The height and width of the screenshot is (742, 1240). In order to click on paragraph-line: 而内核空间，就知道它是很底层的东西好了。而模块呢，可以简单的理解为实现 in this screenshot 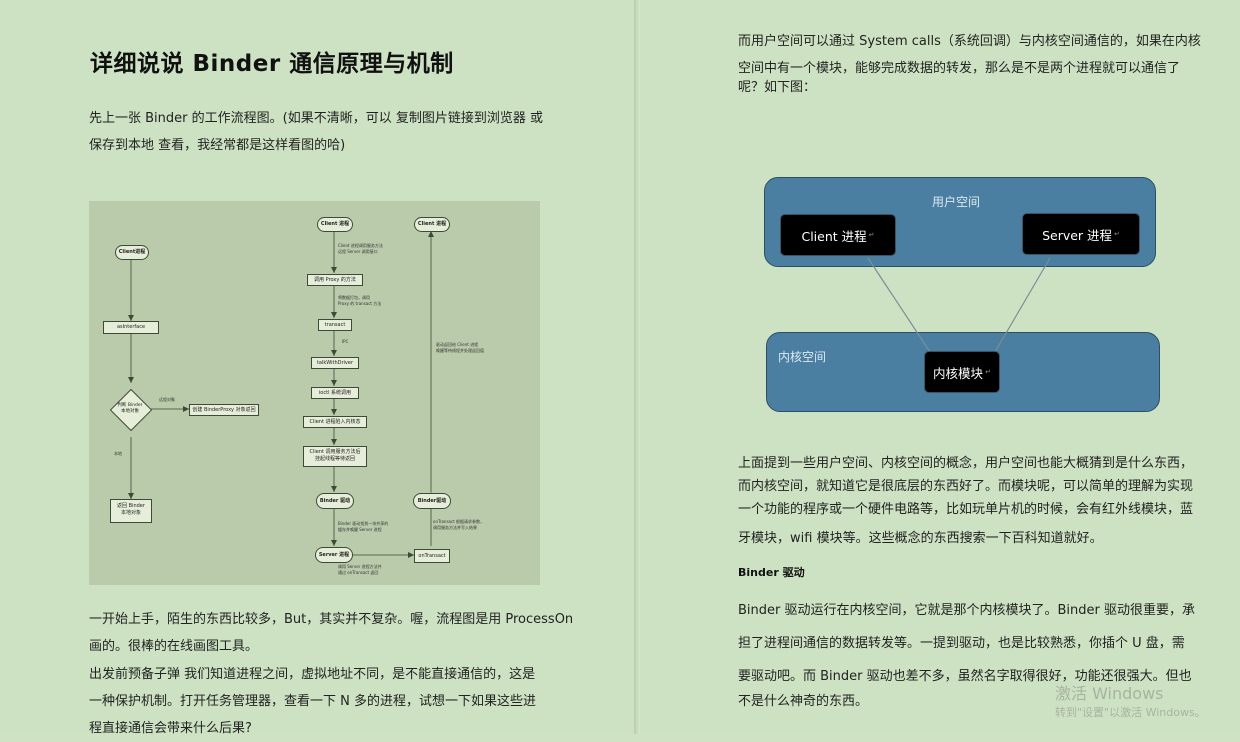, I will do `click(966, 486)`.